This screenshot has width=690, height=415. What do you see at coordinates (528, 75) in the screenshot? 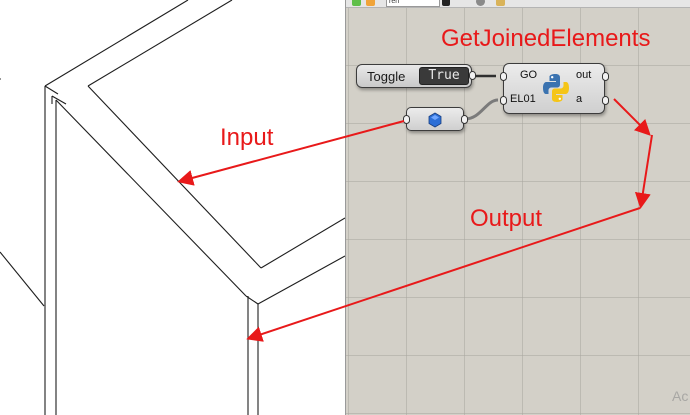
I see `input-port-go: GO` at bounding box center [528, 75].